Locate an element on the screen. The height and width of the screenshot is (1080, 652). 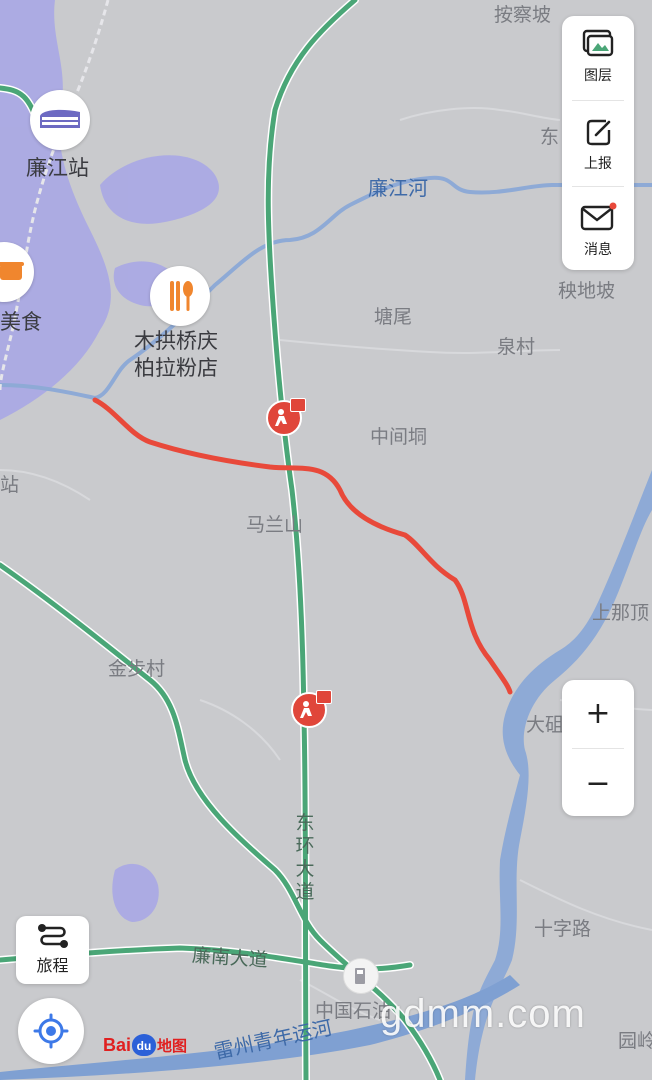
utensils-icon is located at coordinates (181, 296).